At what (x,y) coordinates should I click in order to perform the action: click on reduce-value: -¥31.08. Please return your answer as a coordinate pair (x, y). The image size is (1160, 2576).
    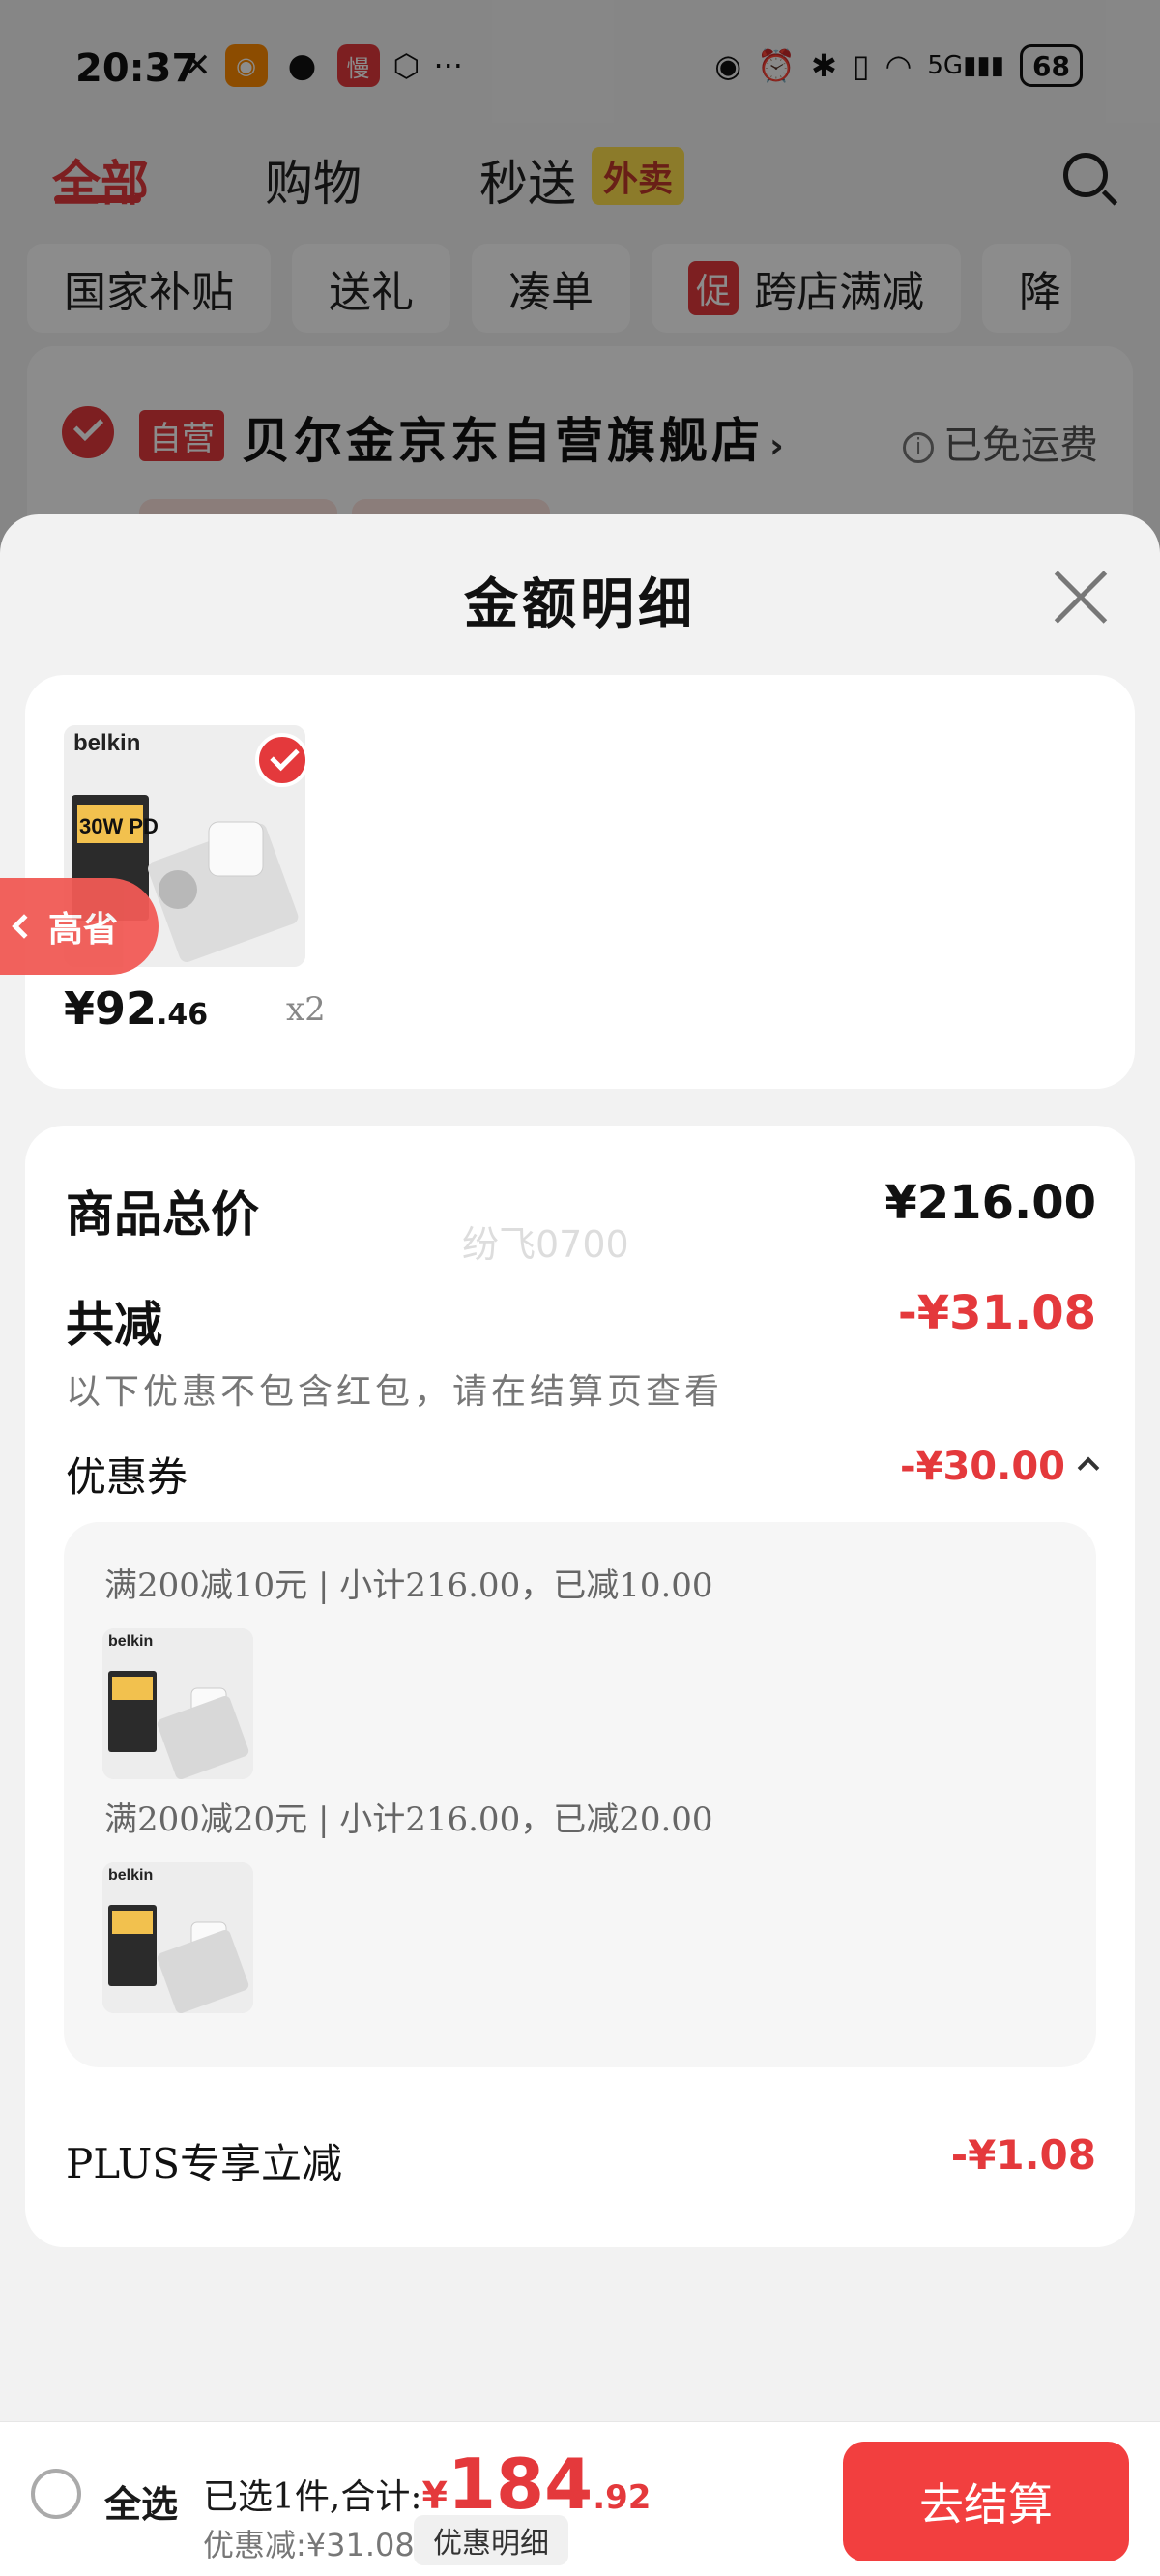
    Looking at the image, I should click on (996, 1313).